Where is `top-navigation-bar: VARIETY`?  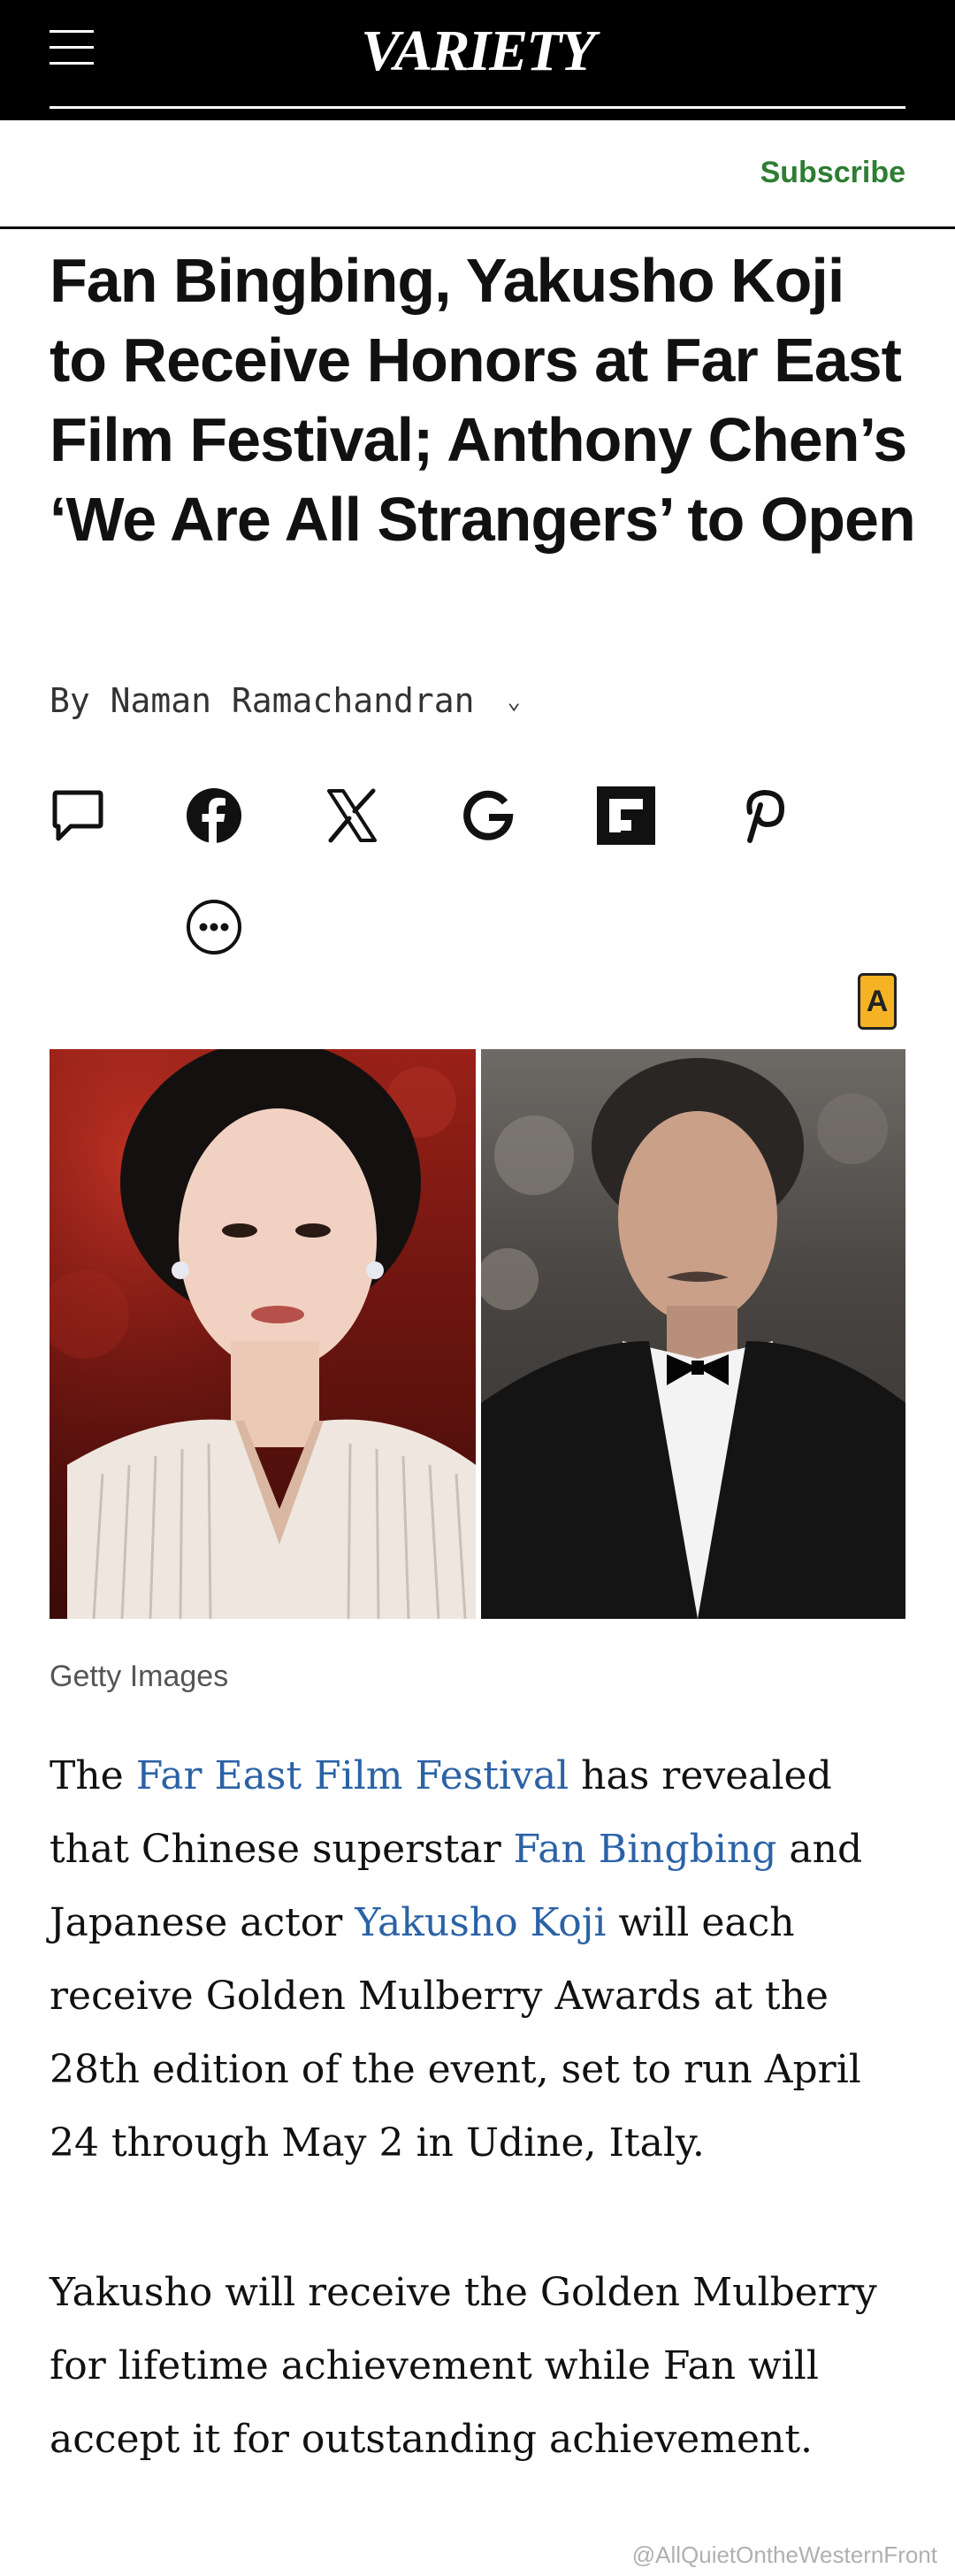 top-navigation-bar: VARIETY is located at coordinates (477, 60).